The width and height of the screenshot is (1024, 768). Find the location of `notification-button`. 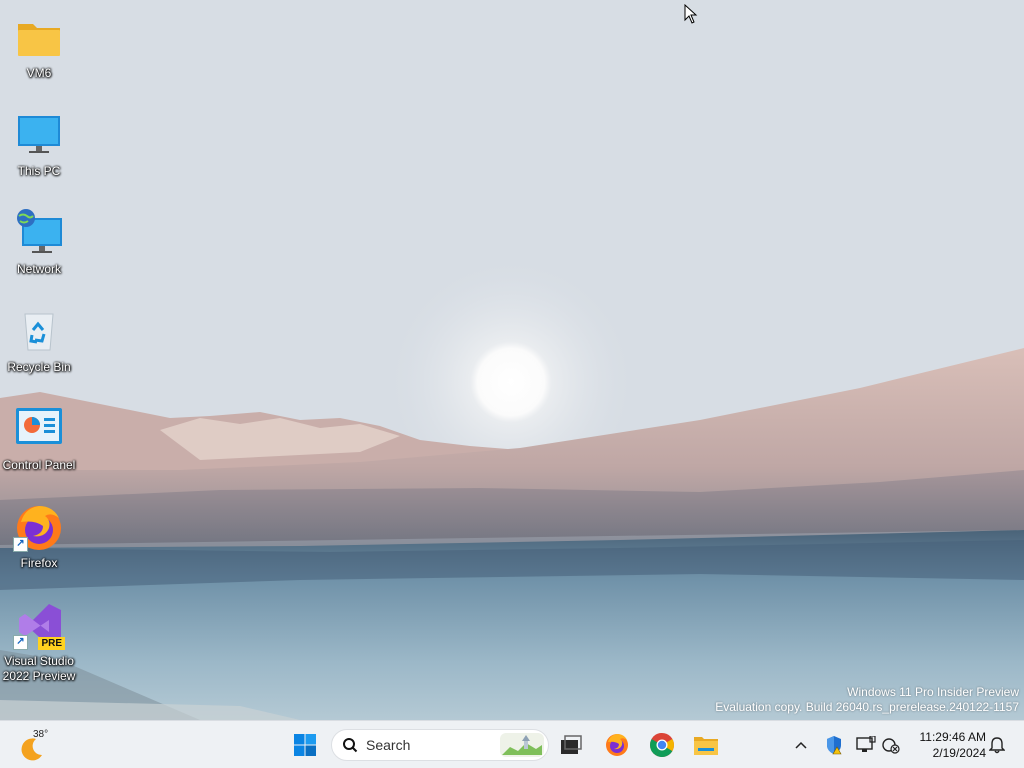

notification-button is located at coordinates (997, 745).